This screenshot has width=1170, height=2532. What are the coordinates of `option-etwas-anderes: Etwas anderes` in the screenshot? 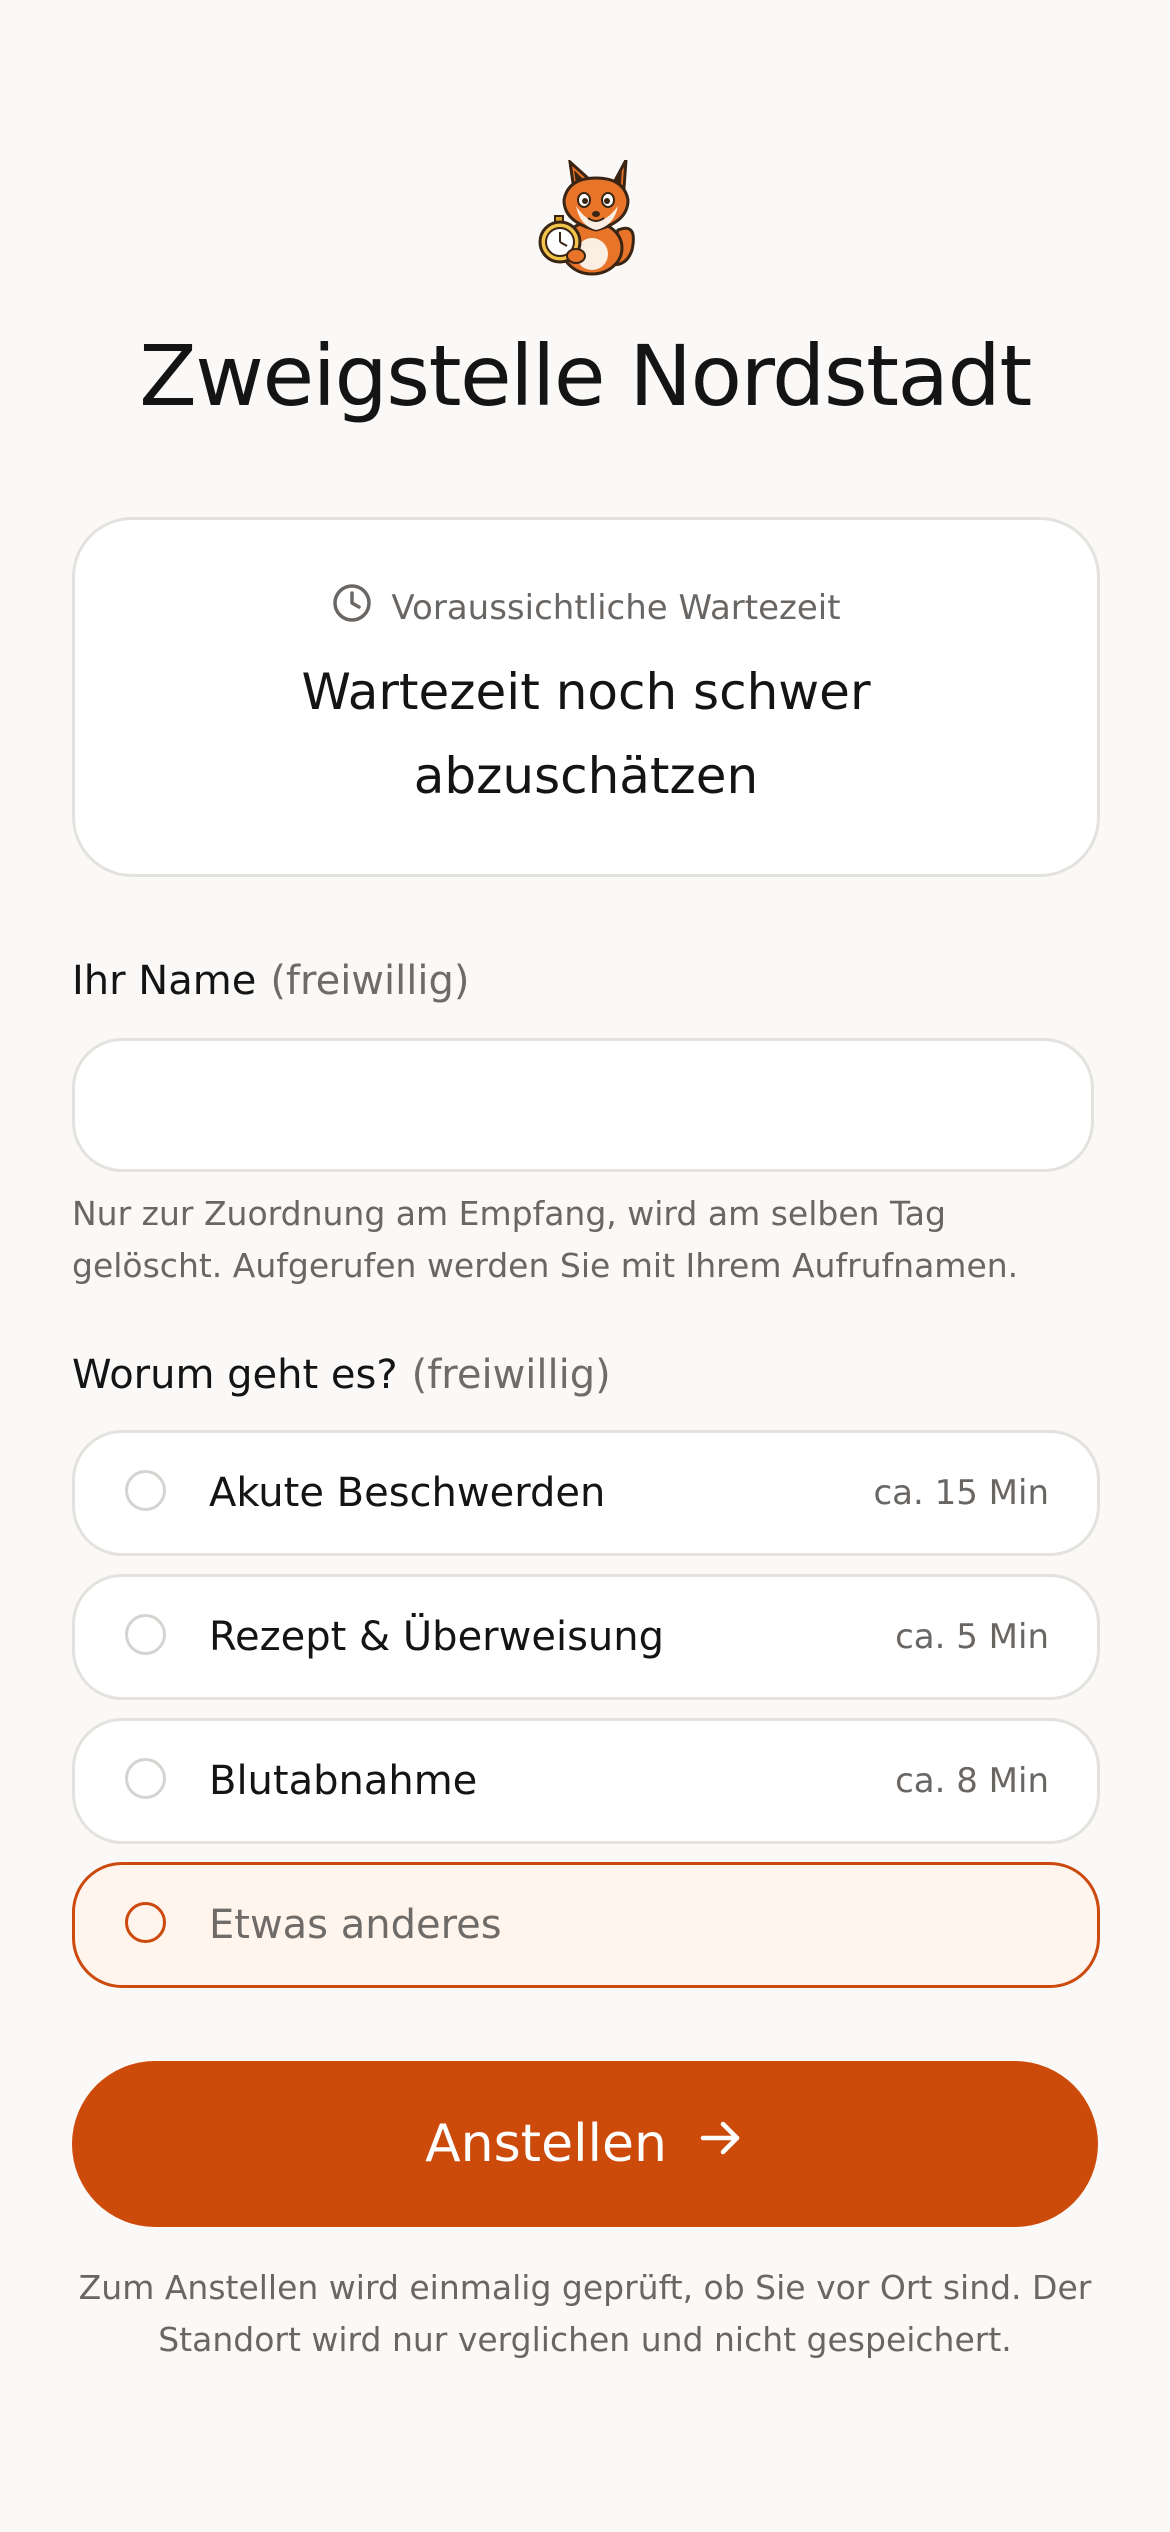 It's located at (586, 1925).